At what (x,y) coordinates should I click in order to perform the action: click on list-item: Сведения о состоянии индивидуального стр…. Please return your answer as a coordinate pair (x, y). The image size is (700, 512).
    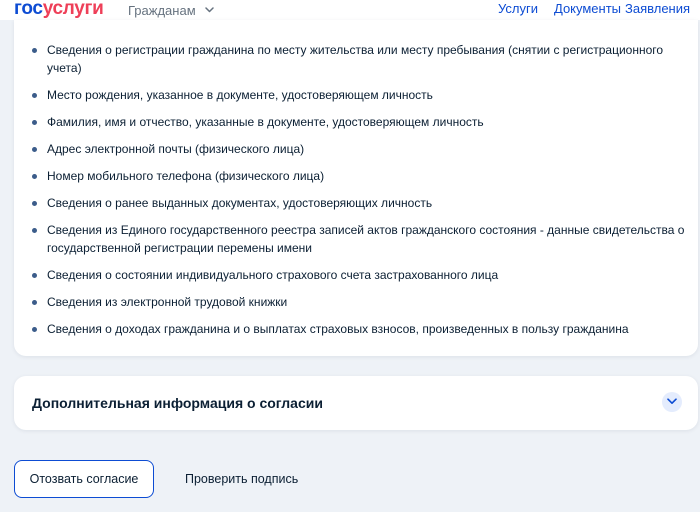
    Looking at the image, I should click on (362, 275).